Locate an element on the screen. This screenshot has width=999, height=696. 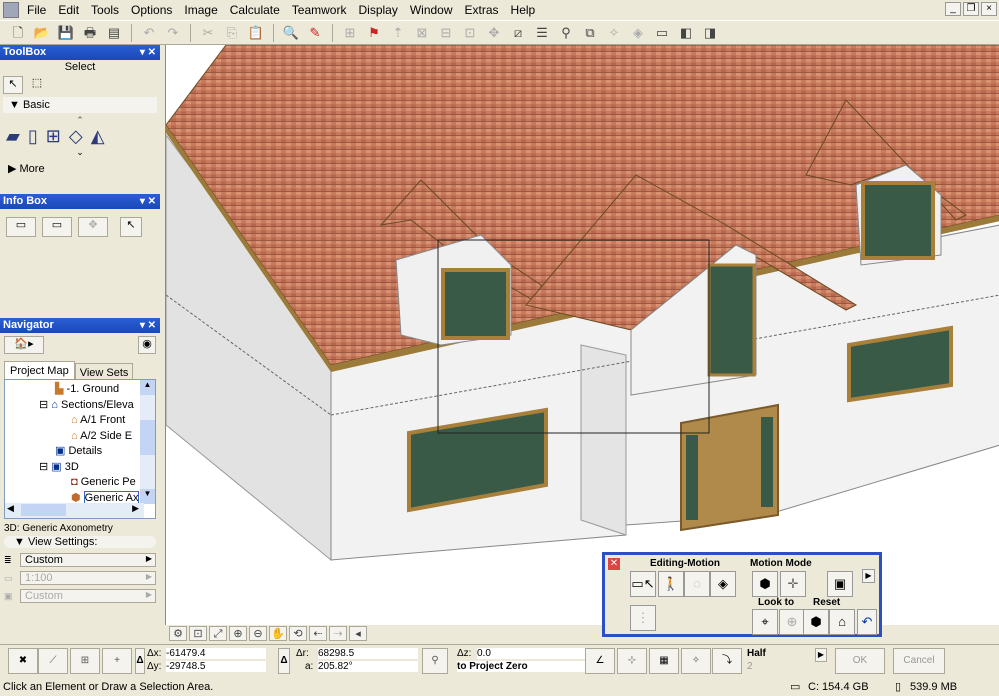
print-icon: 🖶 is located at coordinates (90, 33).